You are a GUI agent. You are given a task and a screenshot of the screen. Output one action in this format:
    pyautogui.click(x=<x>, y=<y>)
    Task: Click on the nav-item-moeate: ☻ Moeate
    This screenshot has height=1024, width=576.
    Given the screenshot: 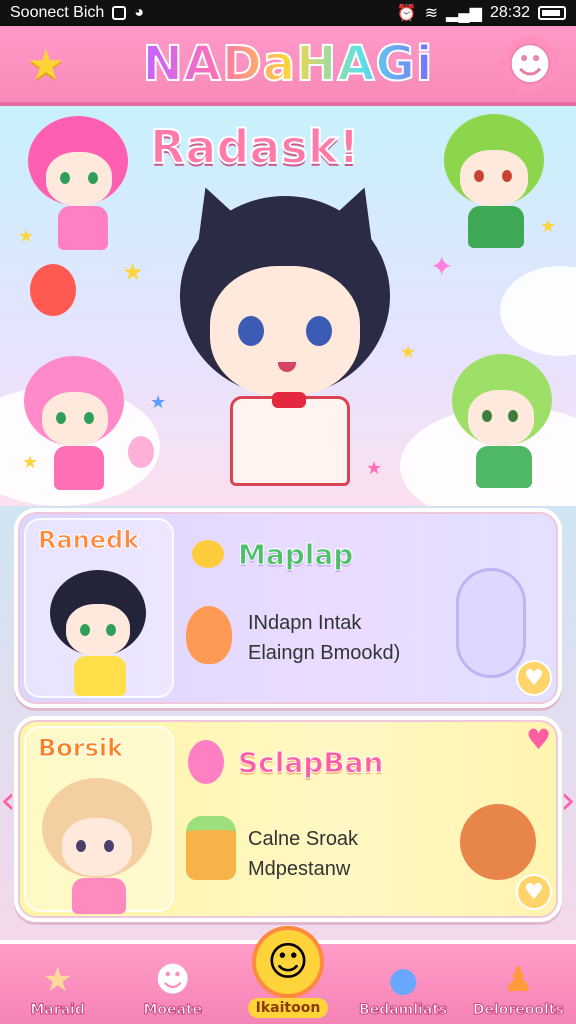 What is the action you would take?
    pyautogui.click(x=173, y=988)
    